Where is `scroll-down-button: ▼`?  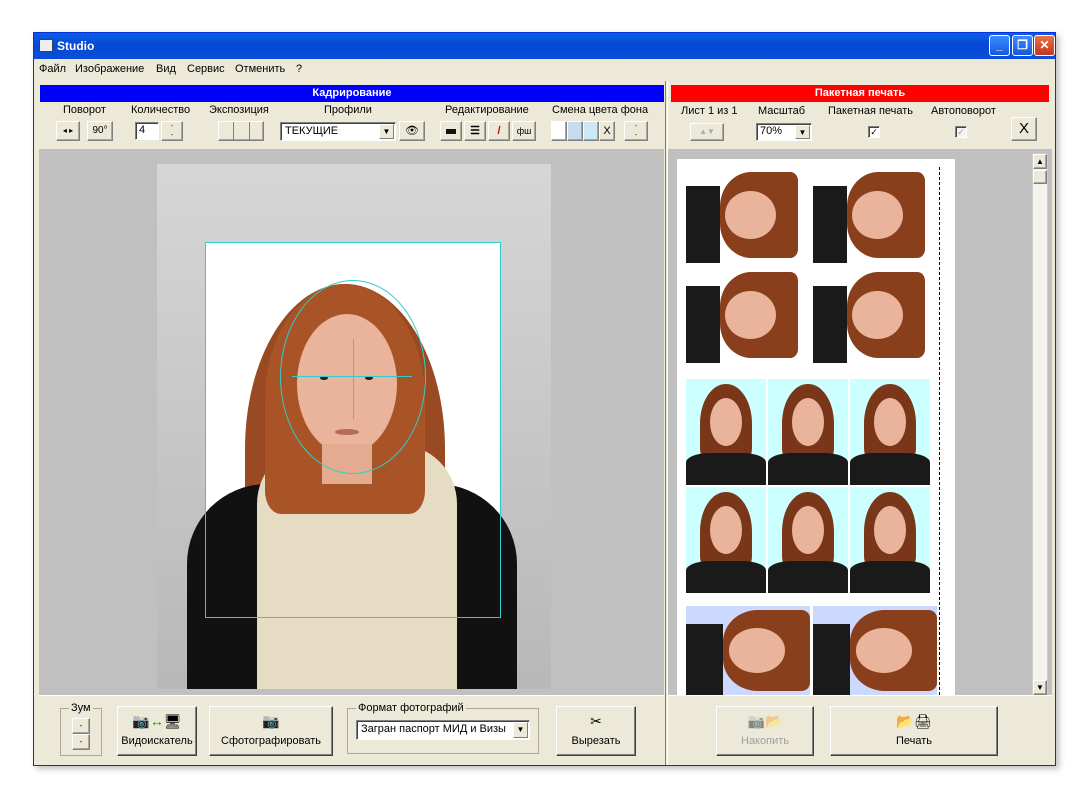 scroll-down-button: ▼ is located at coordinates (1040, 687).